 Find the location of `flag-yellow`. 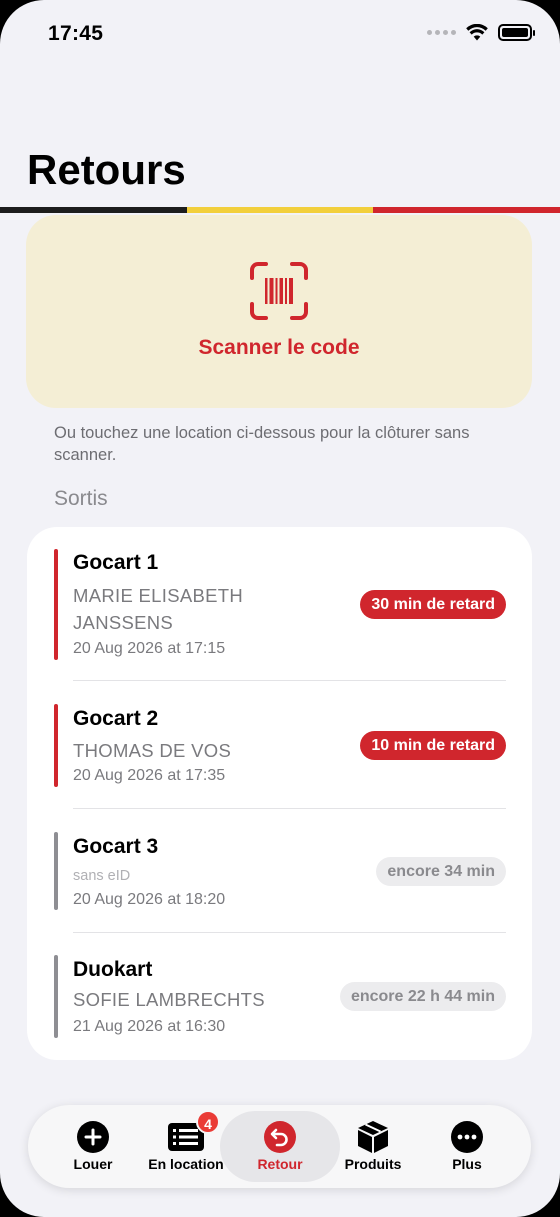

flag-yellow is located at coordinates (280, 210).